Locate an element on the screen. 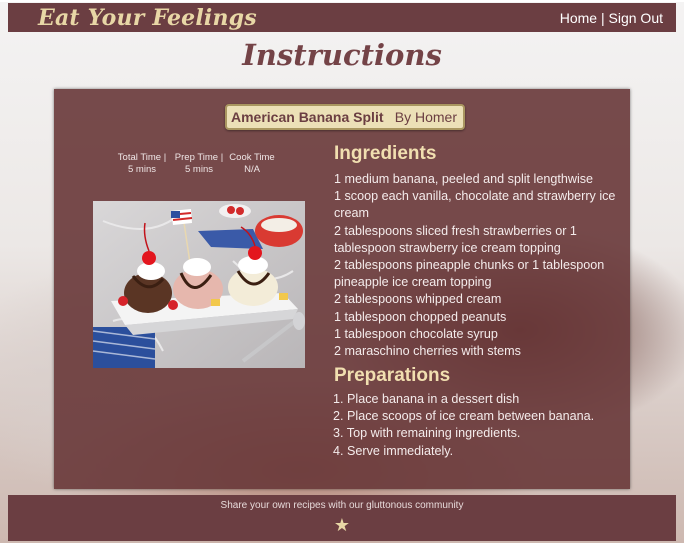 Image resolution: width=684 pixels, height=543 pixels. ingredient-item: 2 maraschino cherries with stems is located at coordinates (427, 351).